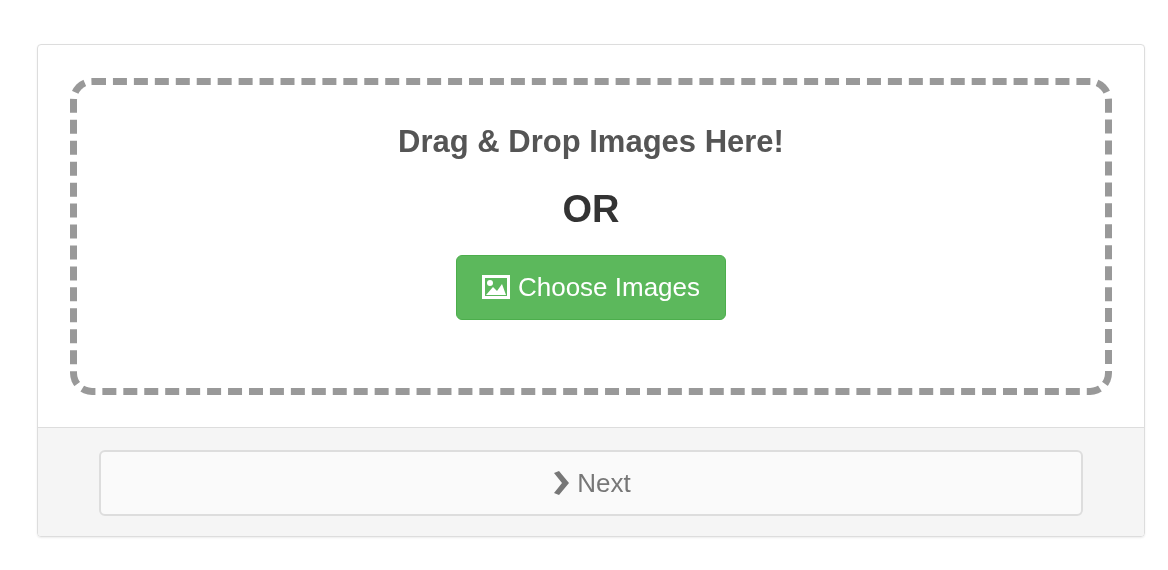 This screenshot has height=570, width=1168. Describe the element at coordinates (591, 142) in the screenshot. I see `drop-heading: Drag & Drop Images Here!` at that location.